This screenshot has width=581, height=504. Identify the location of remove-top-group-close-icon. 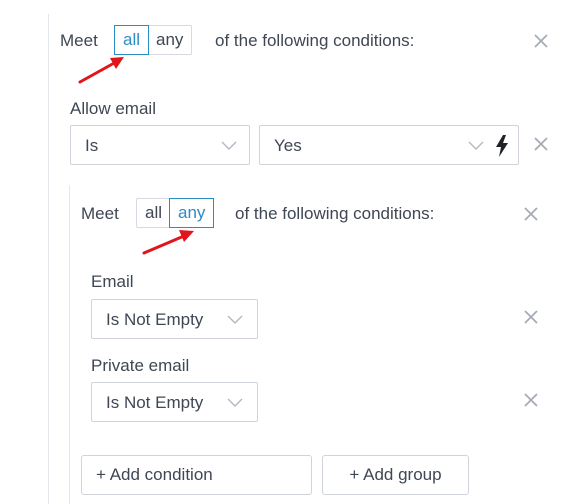
(541, 41).